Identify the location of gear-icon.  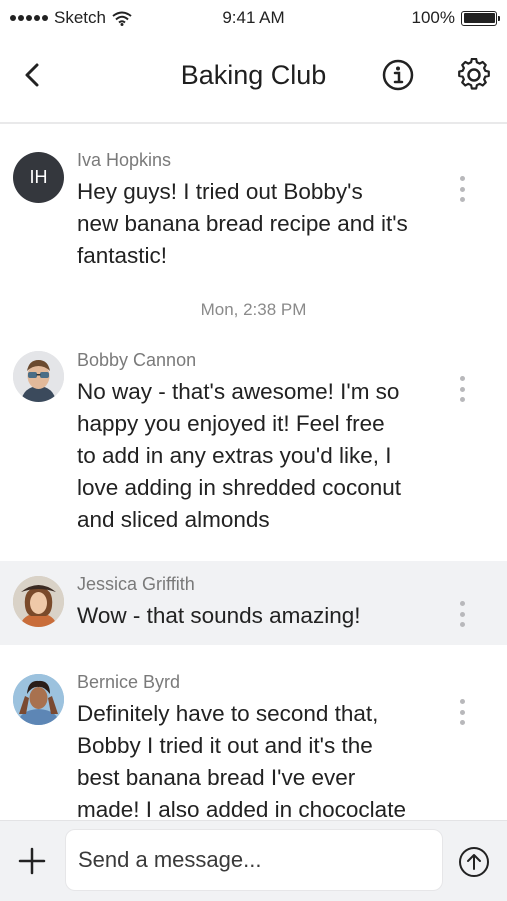
(474, 73).